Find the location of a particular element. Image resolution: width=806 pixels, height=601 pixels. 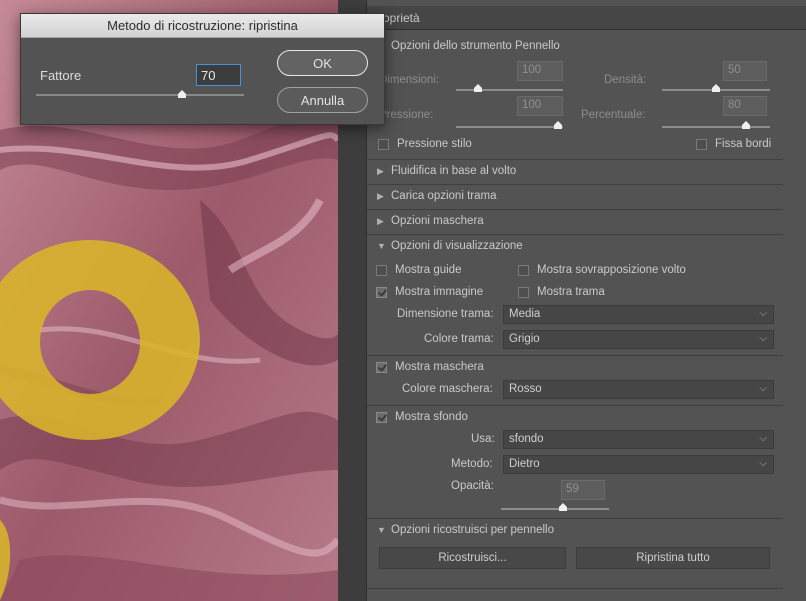

restore-all-button: Ripristina tutto is located at coordinates (673, 558).